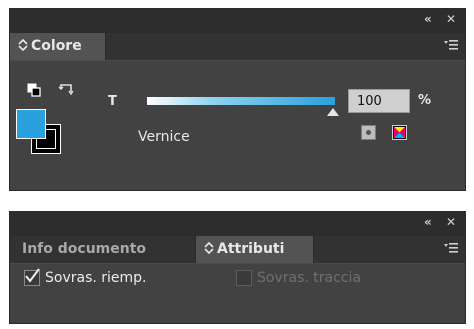 This screenshot has width=474, height=329. I want to click on paint-label: Vernice, so click(164, 137).